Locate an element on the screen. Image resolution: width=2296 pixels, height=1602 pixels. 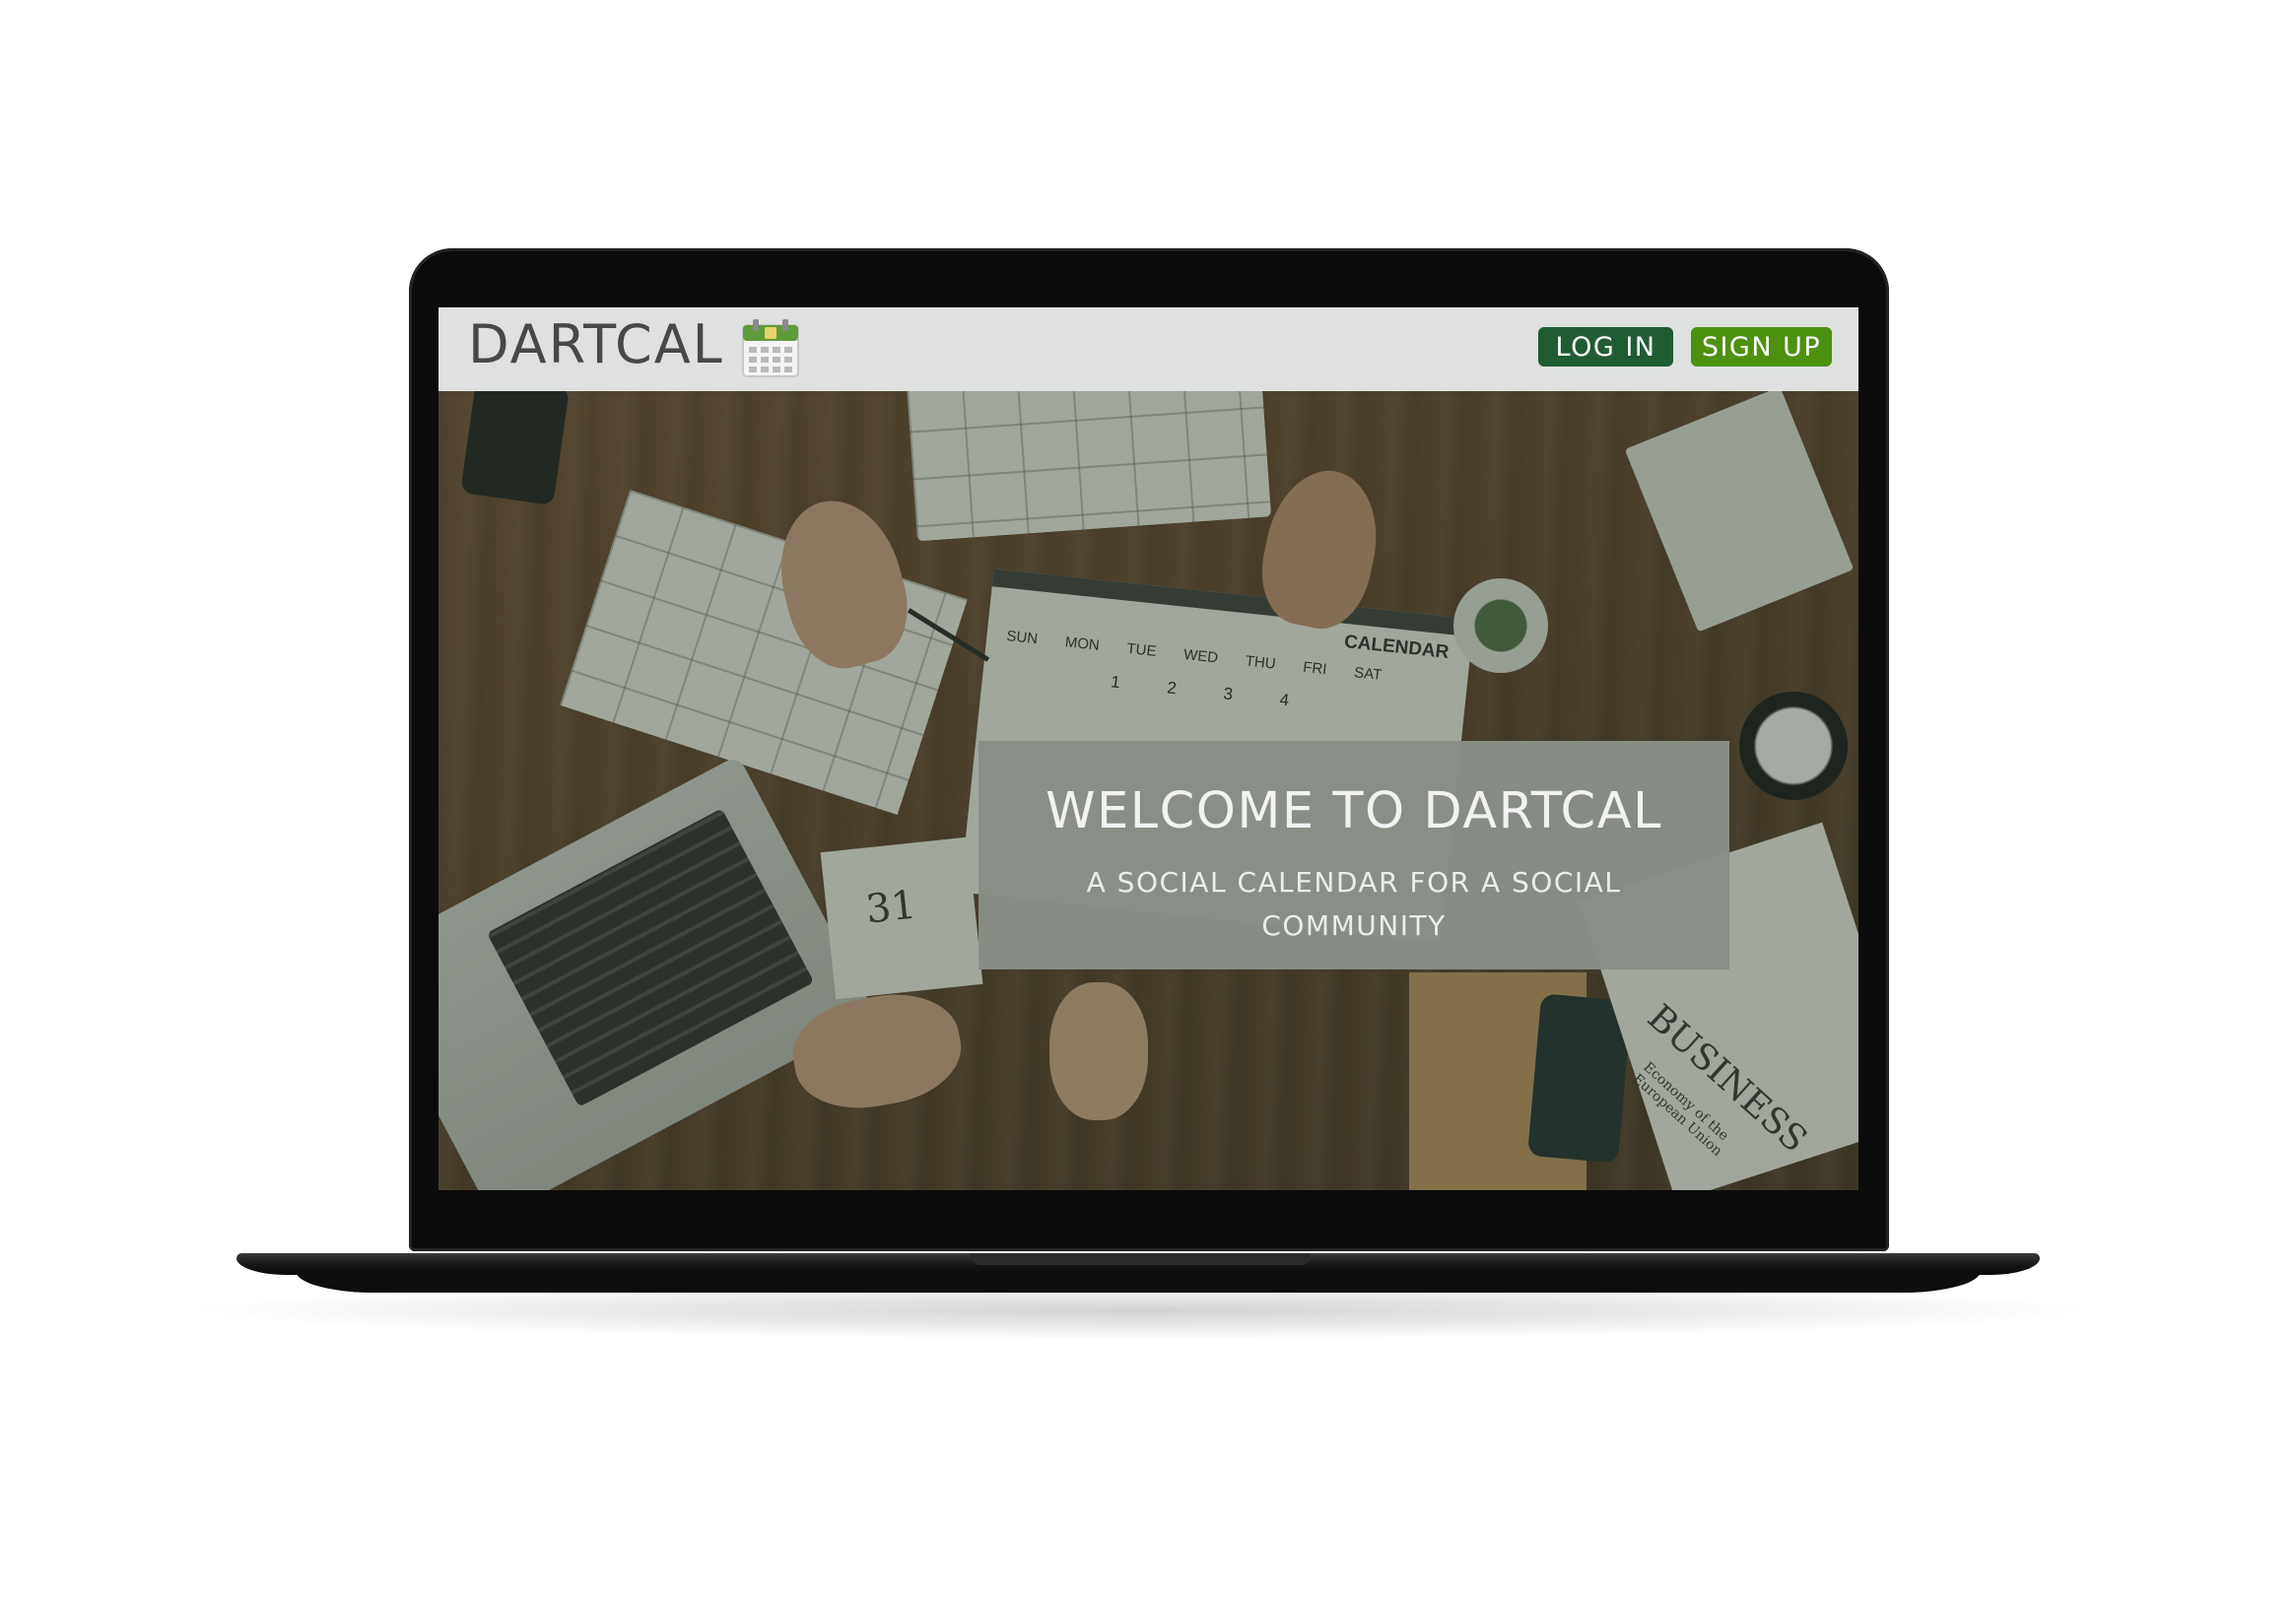
laptop-base-foot is located at coordinates (1138, 1282).